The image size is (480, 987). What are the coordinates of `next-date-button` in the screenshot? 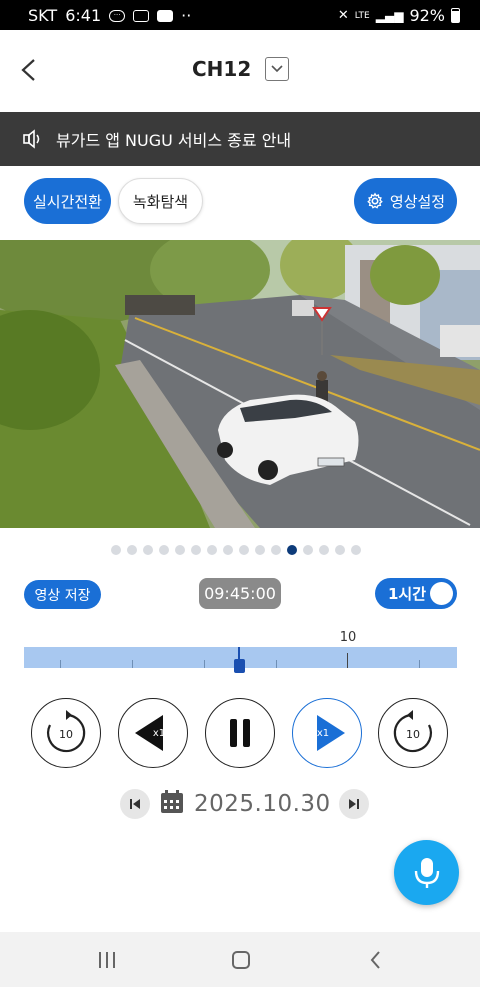 It's located at (353, 804).